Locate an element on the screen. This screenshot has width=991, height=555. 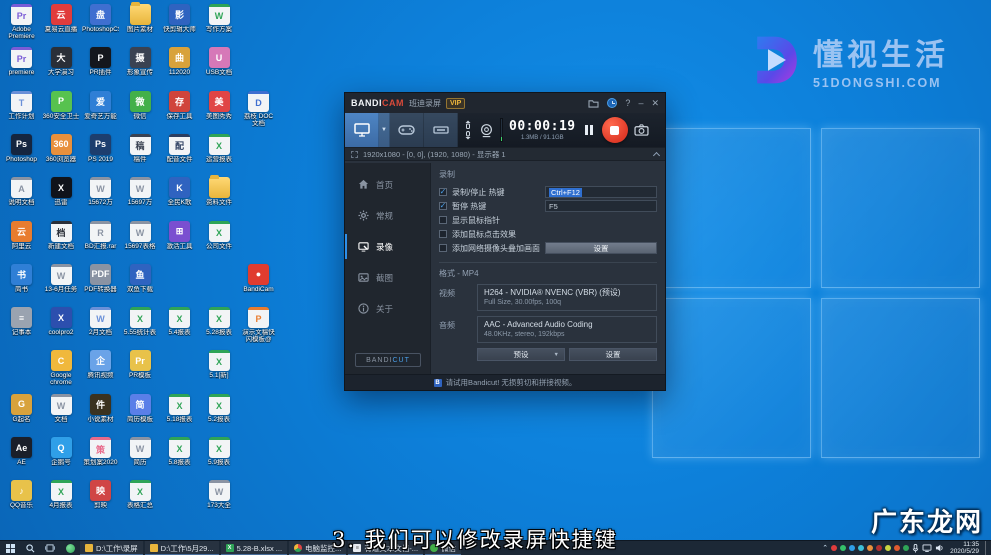
tray-network-icon is located at coordinates (927, 548).